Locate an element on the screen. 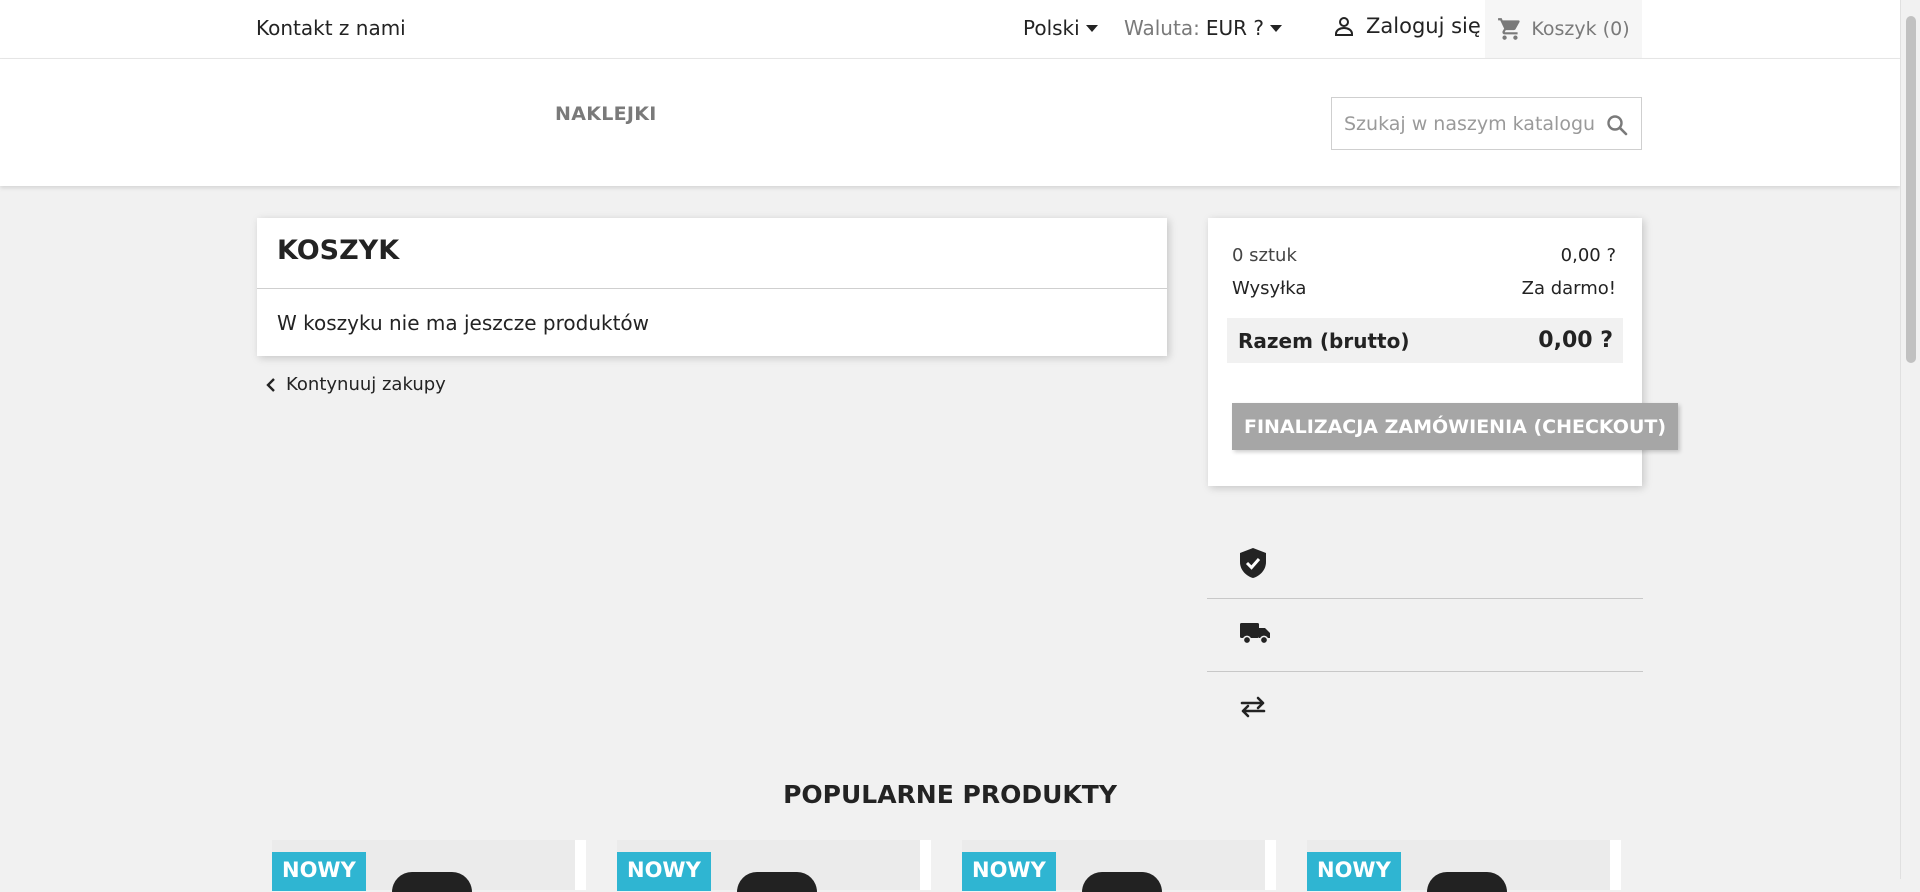  shipping-label: Wysyłka is located at coordinates (1269, 288).